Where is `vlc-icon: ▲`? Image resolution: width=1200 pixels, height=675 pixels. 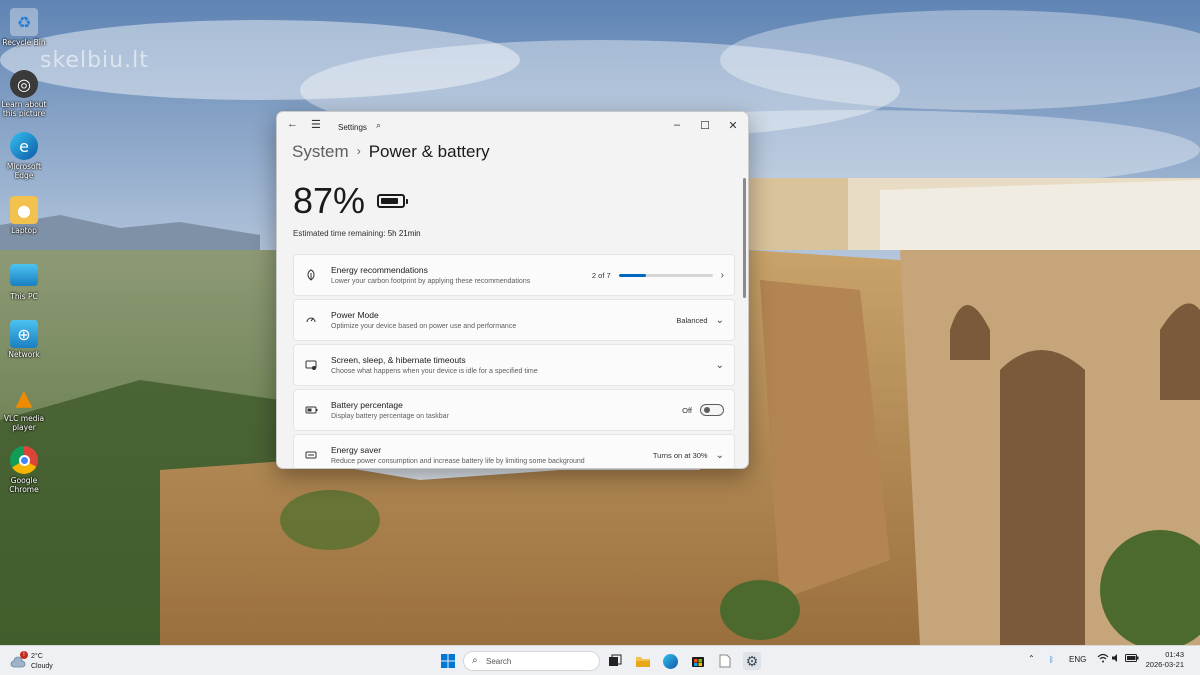 vlc-icon: ▲ is located at coordinates (24, 398).